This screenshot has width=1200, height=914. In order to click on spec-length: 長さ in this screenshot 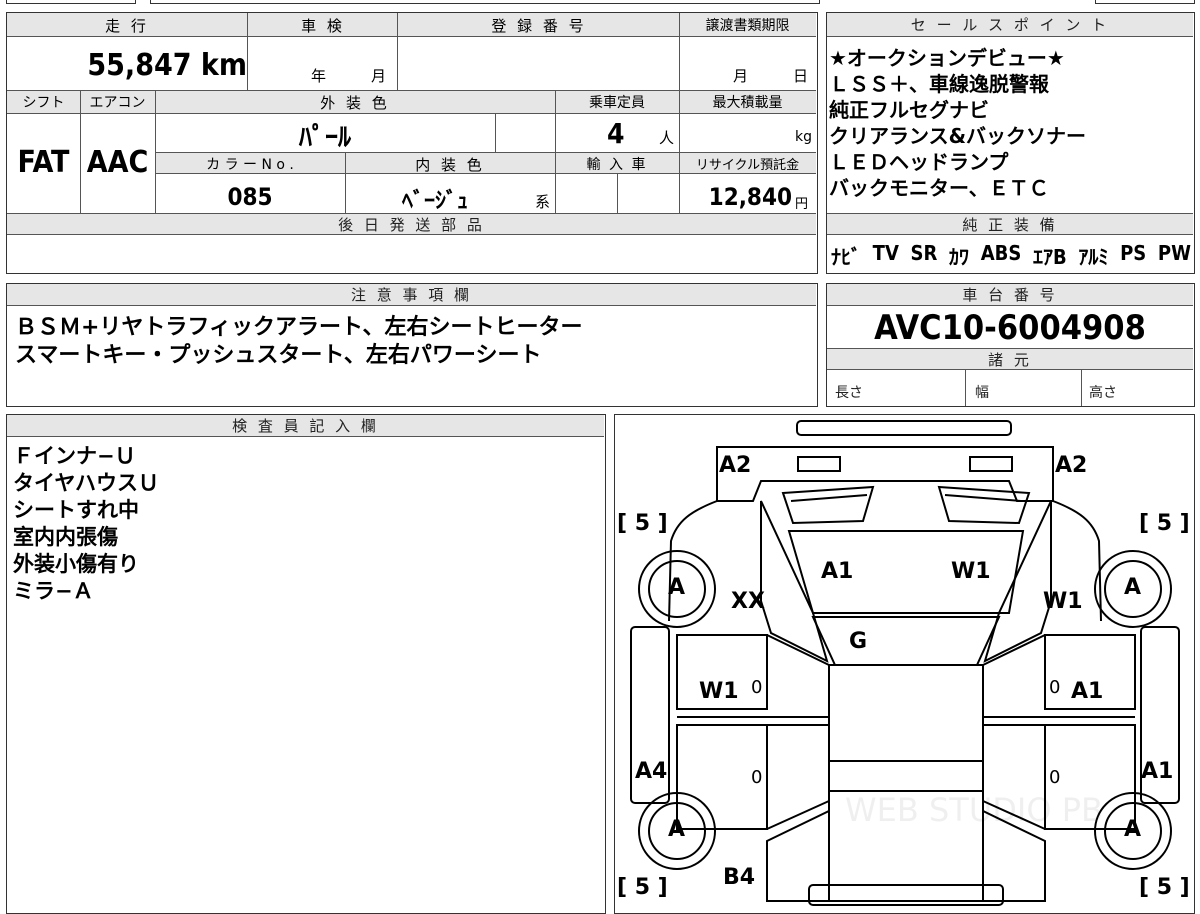, I will do `click(849, 393)`.